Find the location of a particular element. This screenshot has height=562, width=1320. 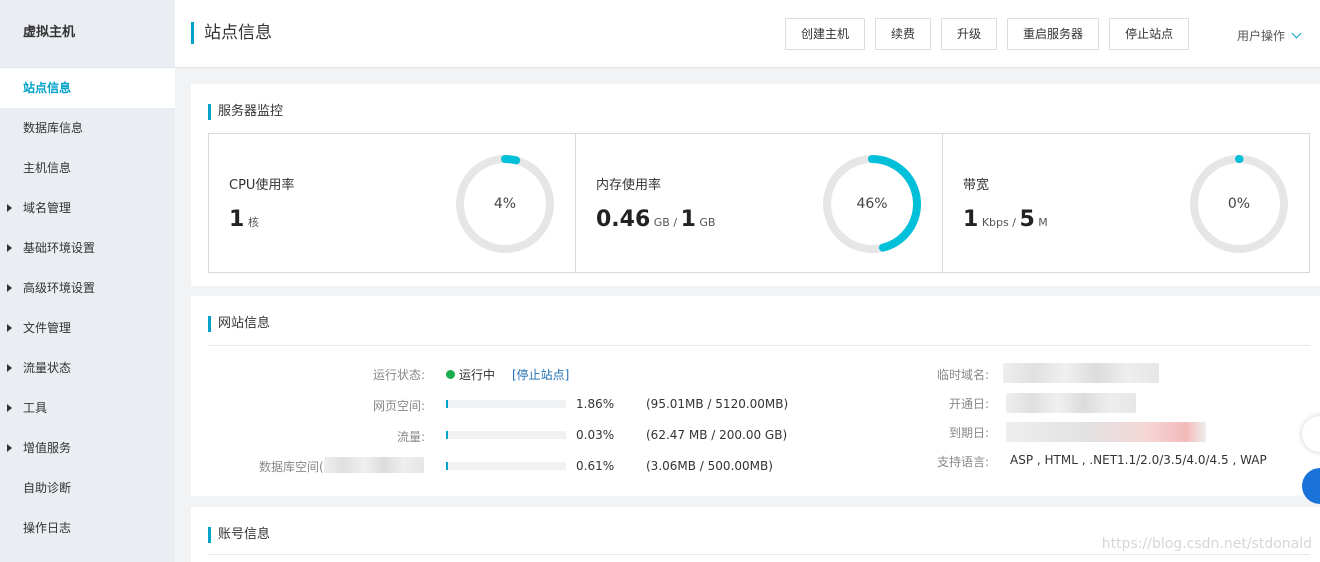

bandwidth-used-unit: Kbps is located at coordinates (995, 222).